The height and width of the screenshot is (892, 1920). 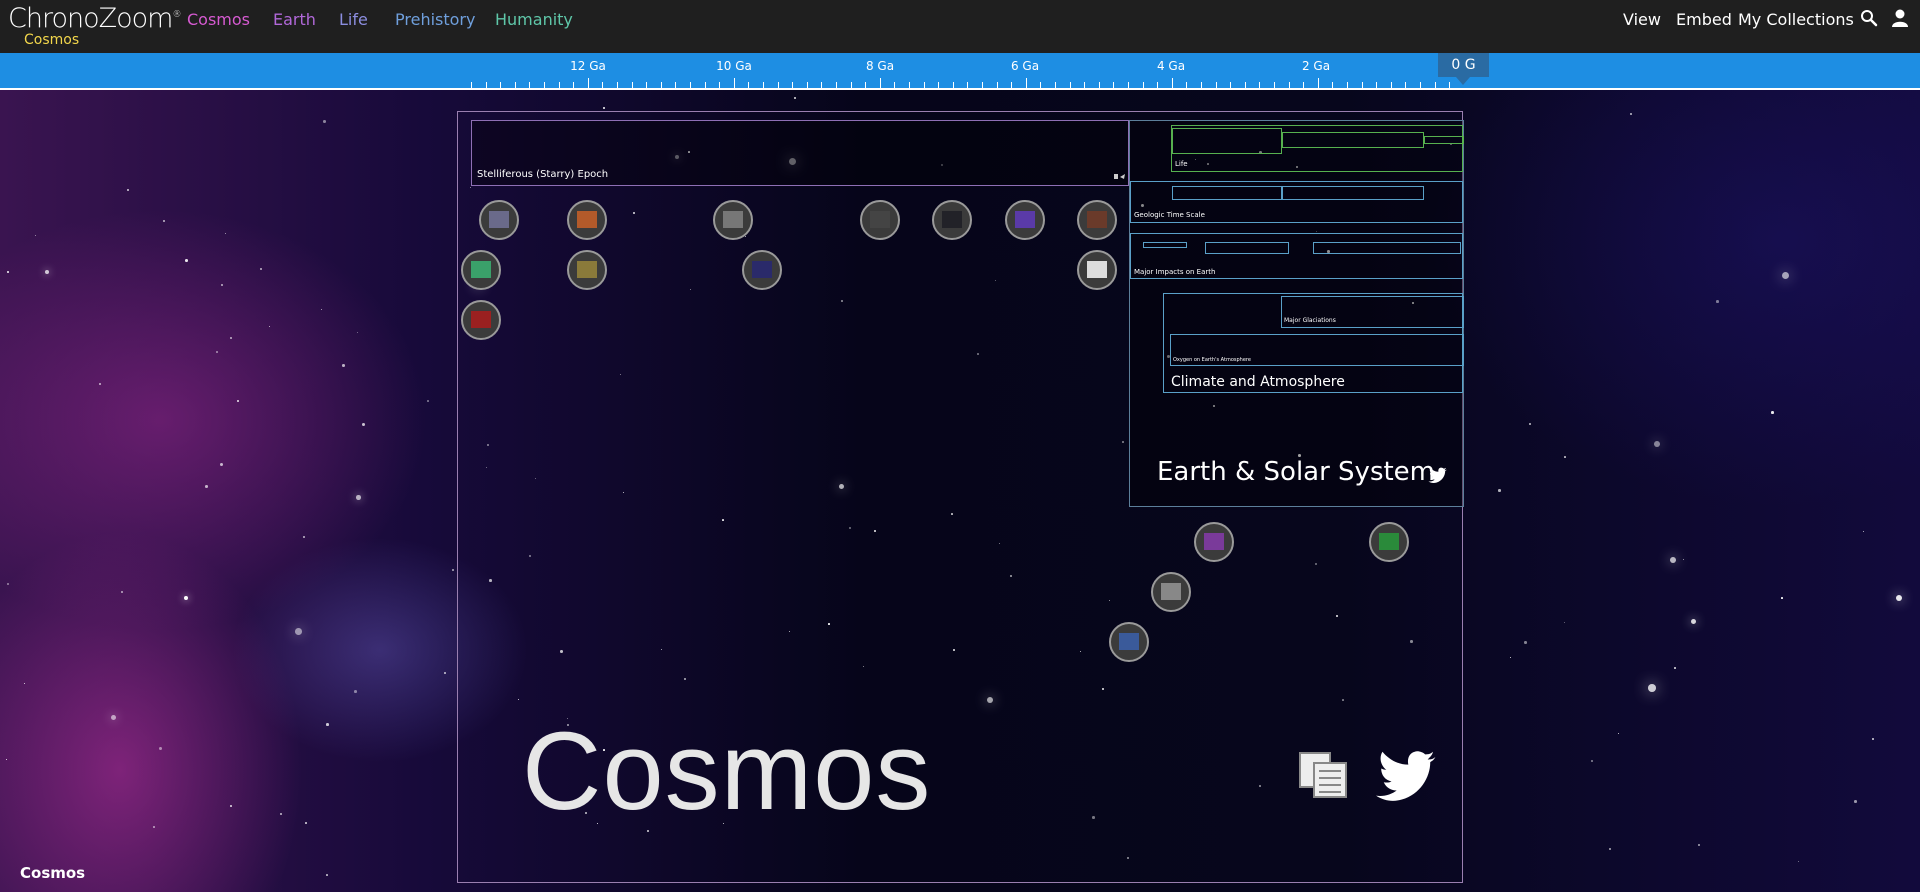 What do you see at coordinates (1463, 65) in the screenshot?
I see `current-time-marker: 0 G` at bounding box center [1463, 65].